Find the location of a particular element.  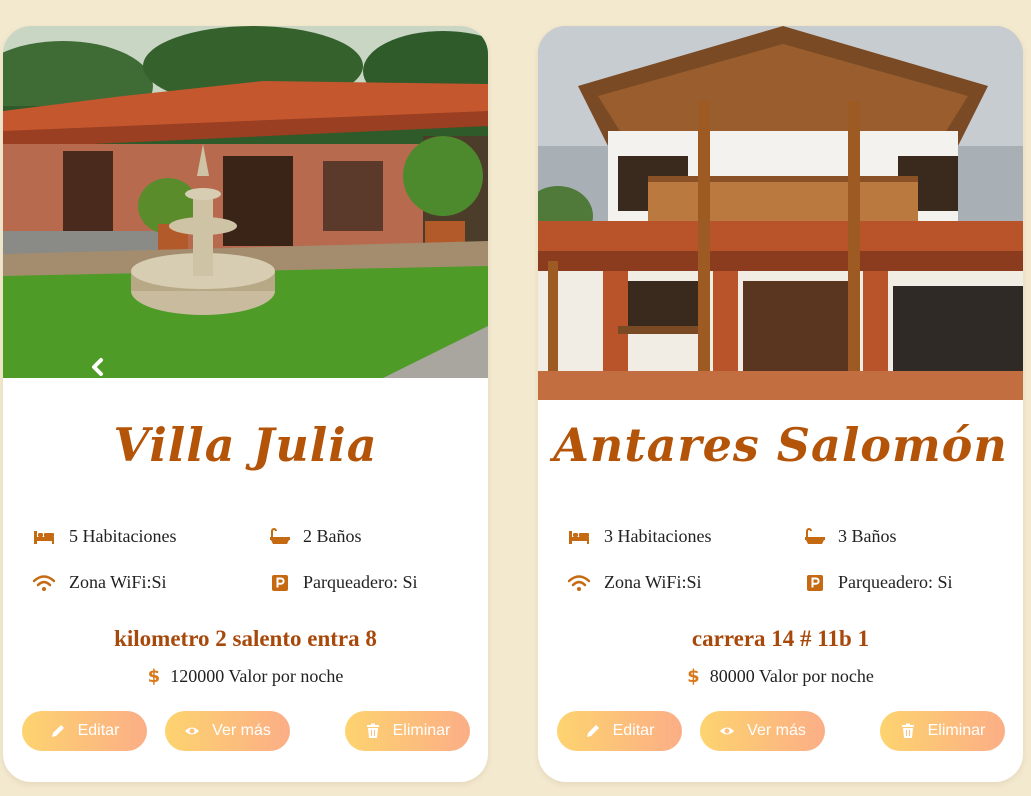

rooms-label: 3 Habitaciones is located at coordinates (658, 536).